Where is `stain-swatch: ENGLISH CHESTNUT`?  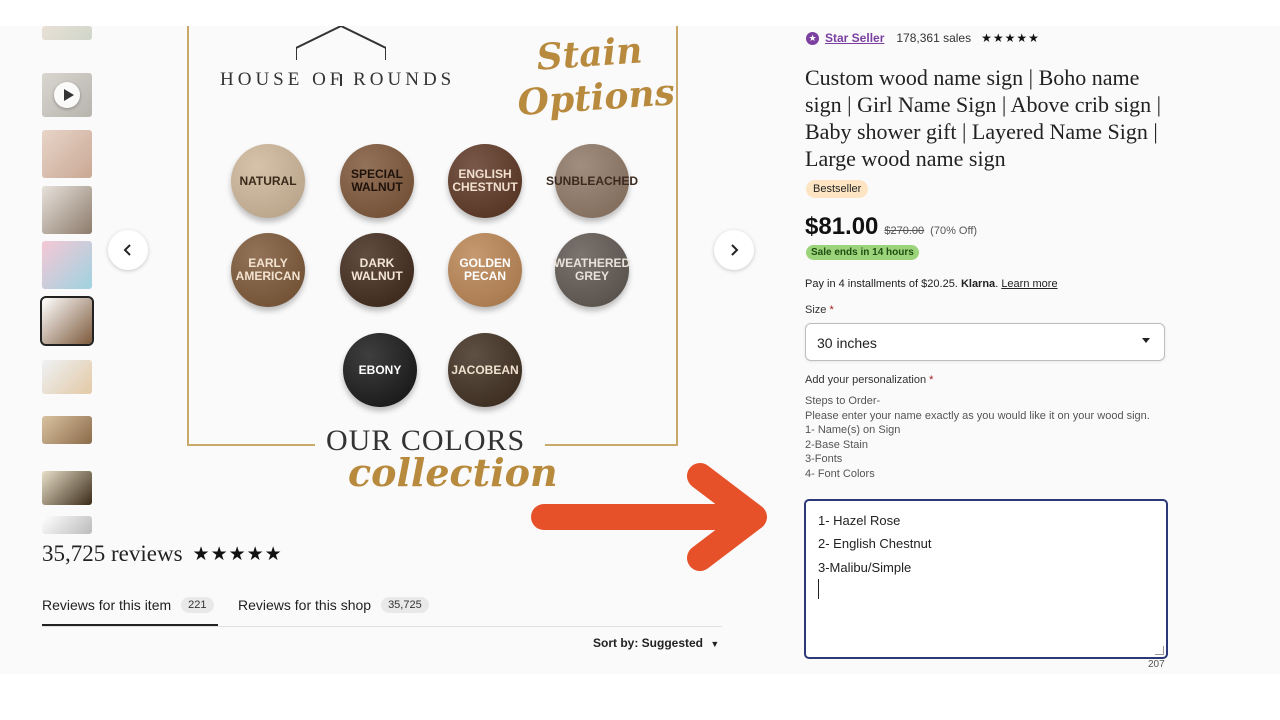 stain-swatch: ENGLISH CHESTNUT is located at coordinates (485, 181).